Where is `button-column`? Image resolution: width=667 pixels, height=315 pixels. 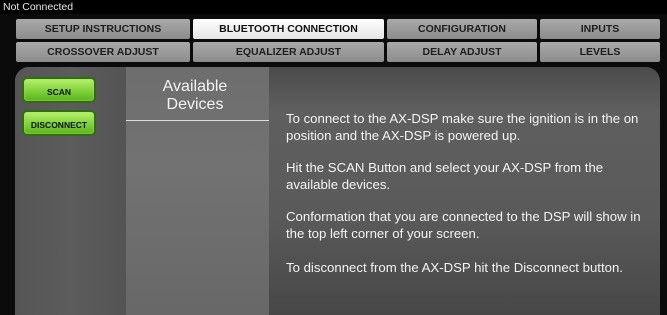 button-column is located at coordinates (70, 191).